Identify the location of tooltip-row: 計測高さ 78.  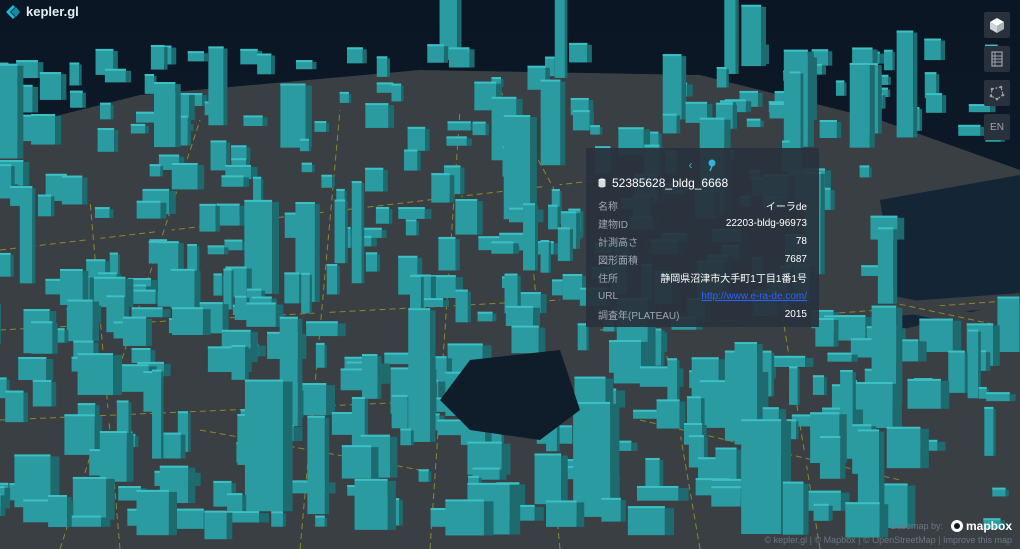
(702, 241).